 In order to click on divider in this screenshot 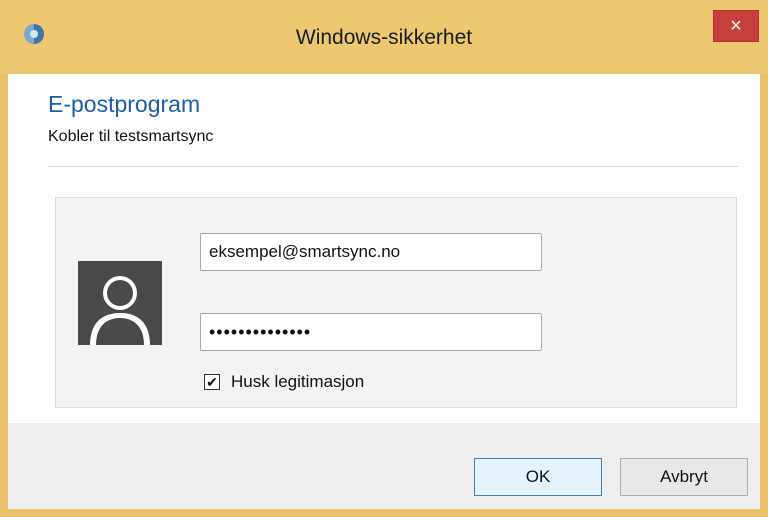, I will do `click(393, 166)`.